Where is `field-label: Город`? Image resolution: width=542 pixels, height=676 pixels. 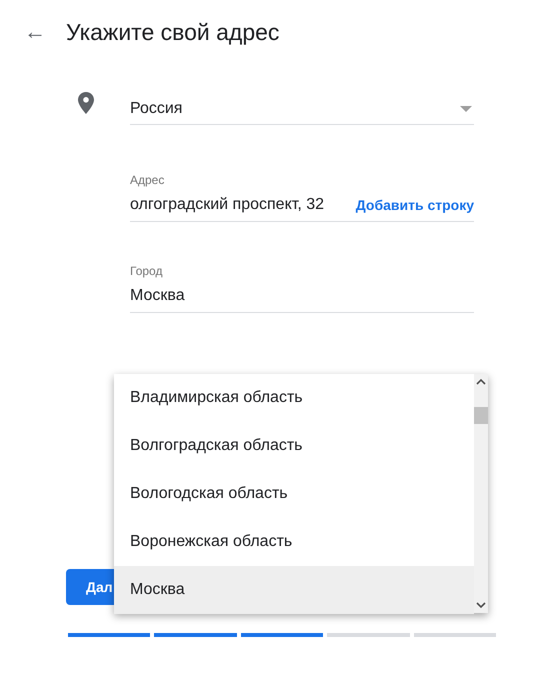
field-label: Город is located at coordinates (146, 272).